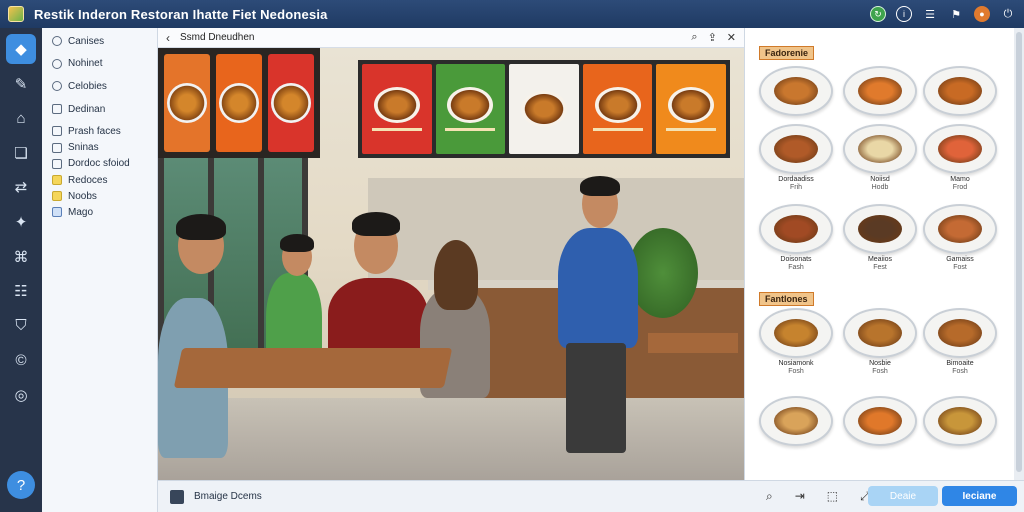 The image size is (1024, 512). What do you see at coordinates (880, 158) in the screenshot?
I see `dish-card: Noiisd Hodb` at bounding box center [880, 158].